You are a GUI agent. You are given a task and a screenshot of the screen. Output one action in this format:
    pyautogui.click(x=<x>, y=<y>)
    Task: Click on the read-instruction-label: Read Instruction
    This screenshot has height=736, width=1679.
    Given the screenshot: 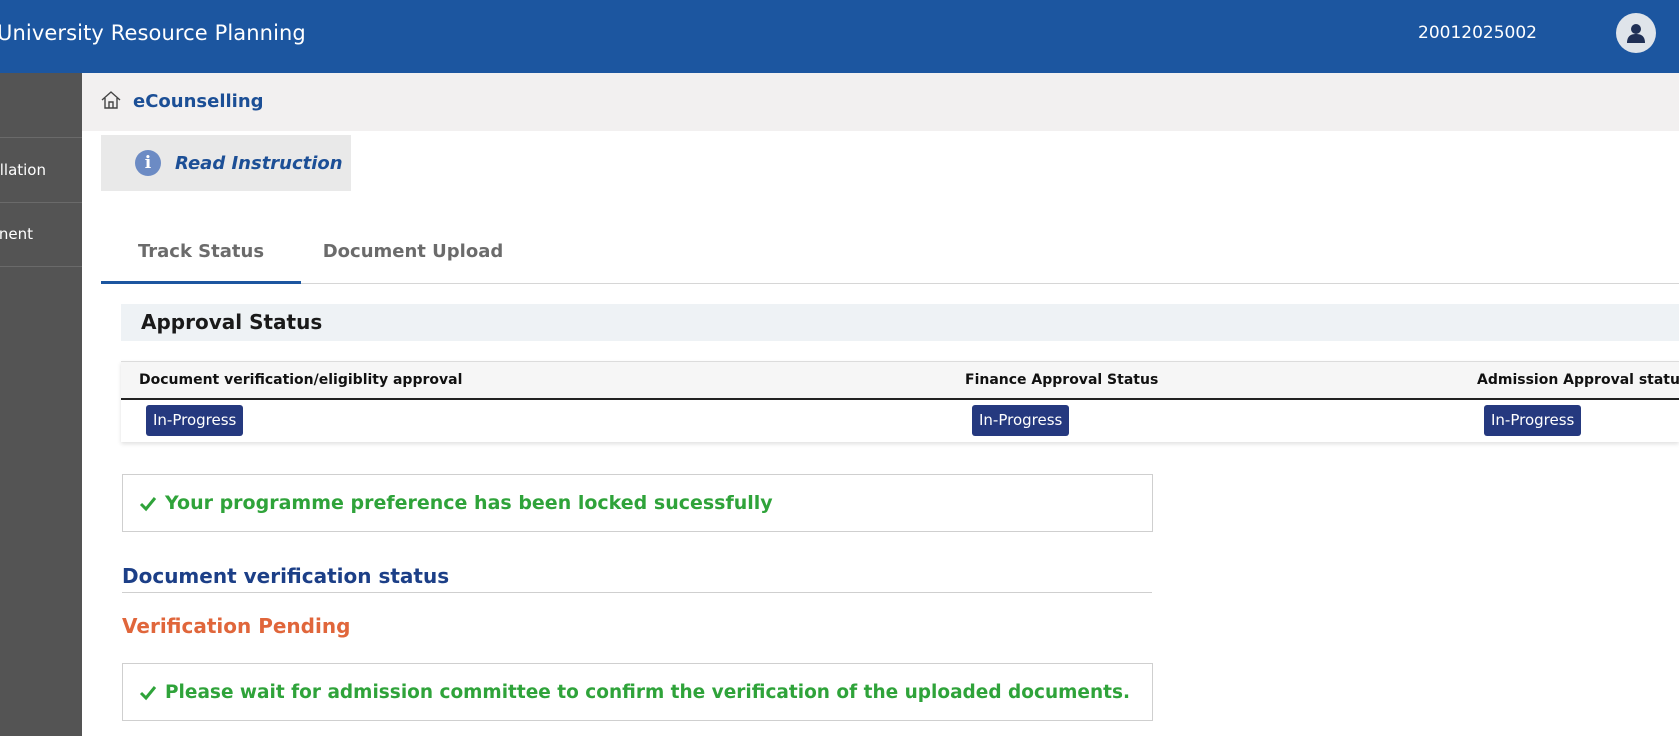 What is the action you would take?
    pyautogui.click(x=259, y=163)
    